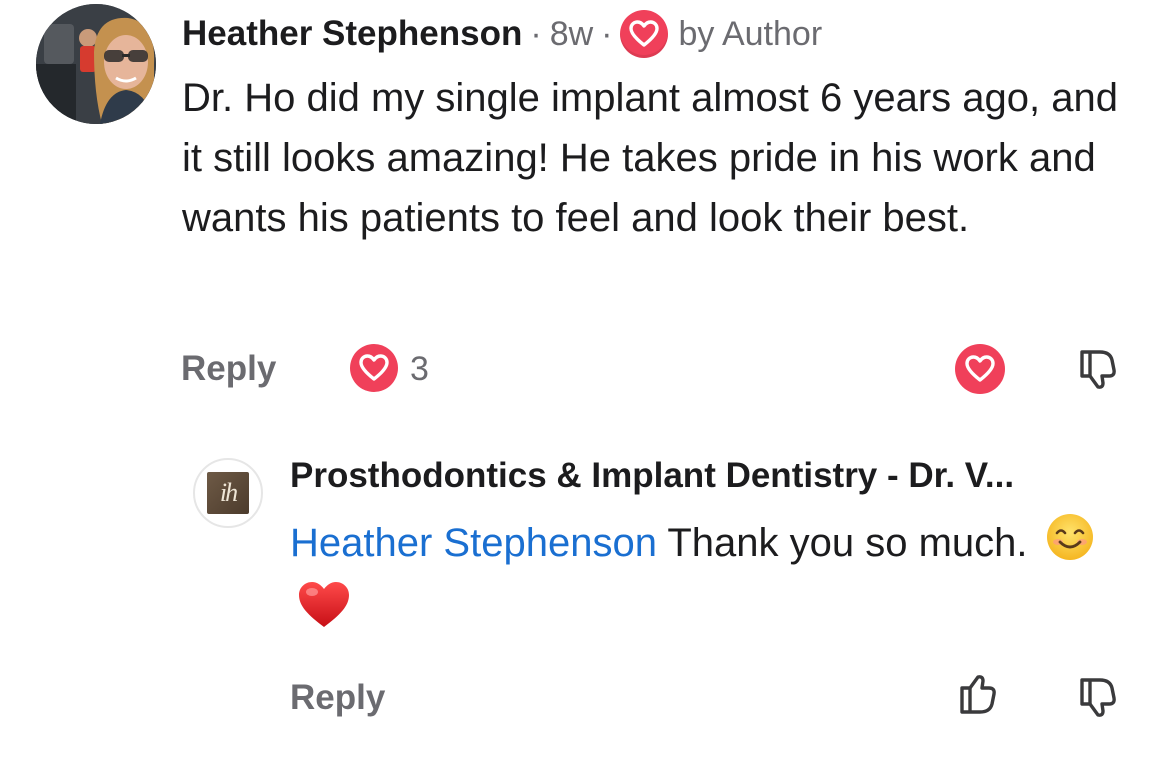 Image resolution: width=1170 pixels, height=764 pixels. What do you see at coordinates (842, 543) in the screenshot?
I see `reply-text: Thank you so much.` at bounding box center [842, 543].